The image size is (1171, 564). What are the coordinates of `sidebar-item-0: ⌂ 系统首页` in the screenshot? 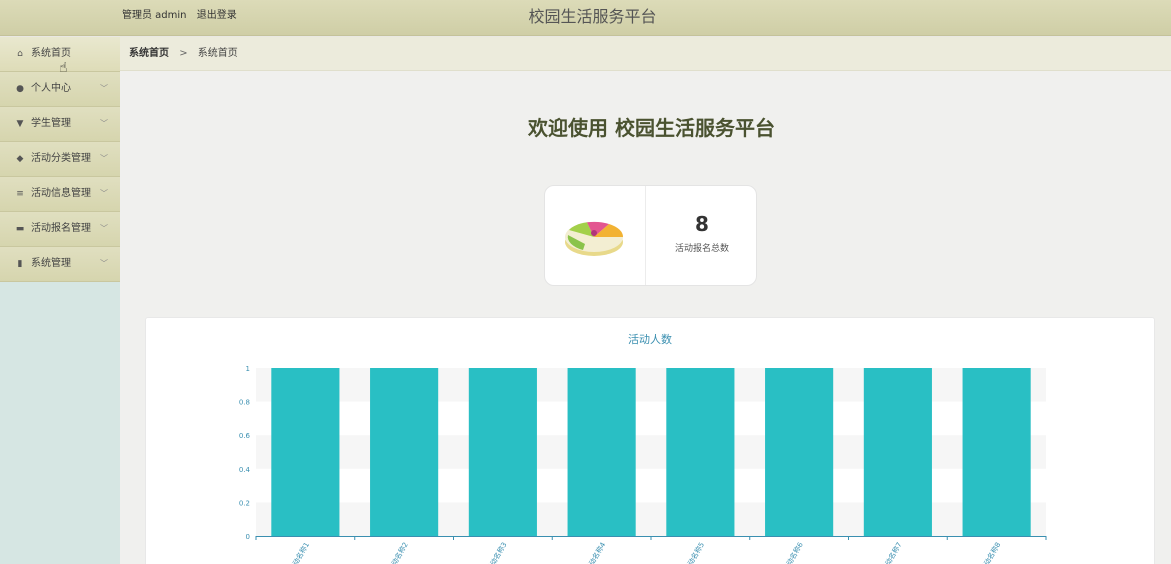 It's located at (60, 54).